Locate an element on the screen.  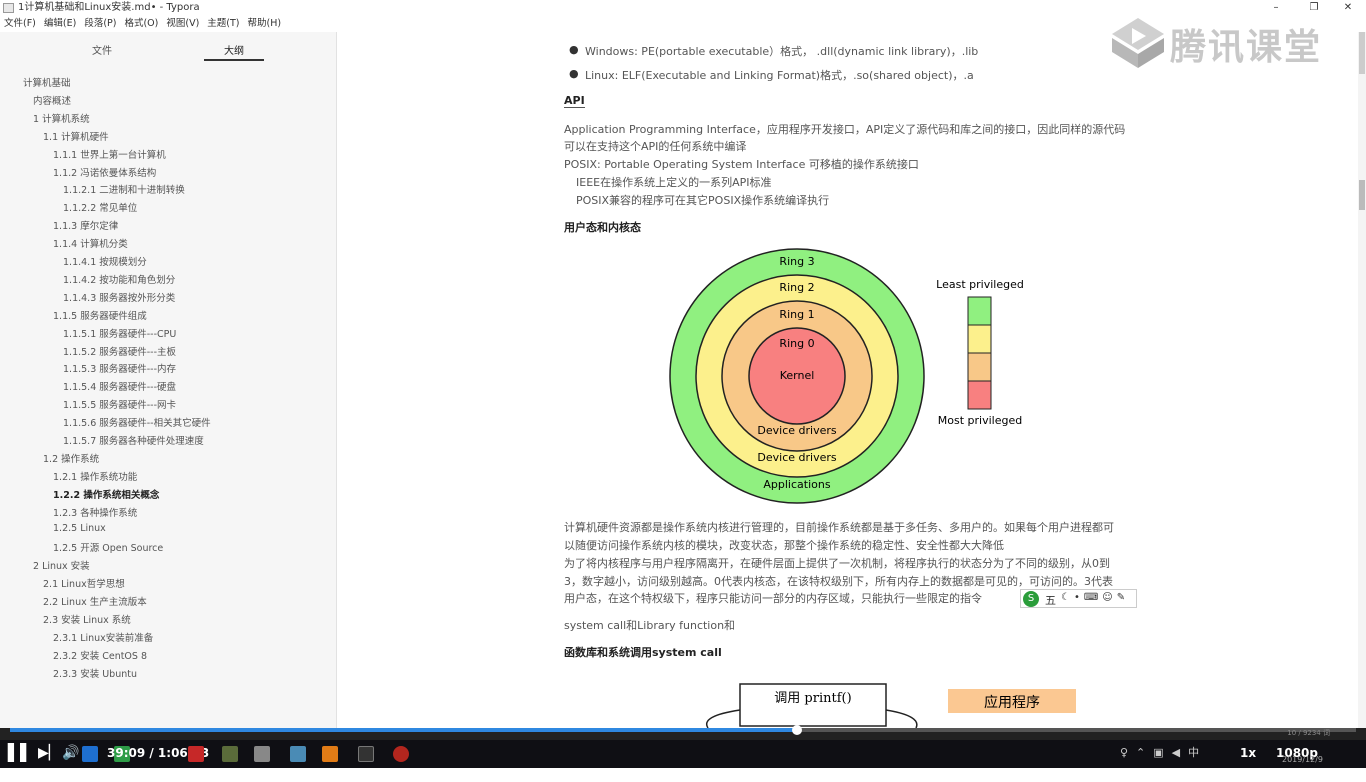
tab-outline: 大纲 is located at coordinates (234, 49).